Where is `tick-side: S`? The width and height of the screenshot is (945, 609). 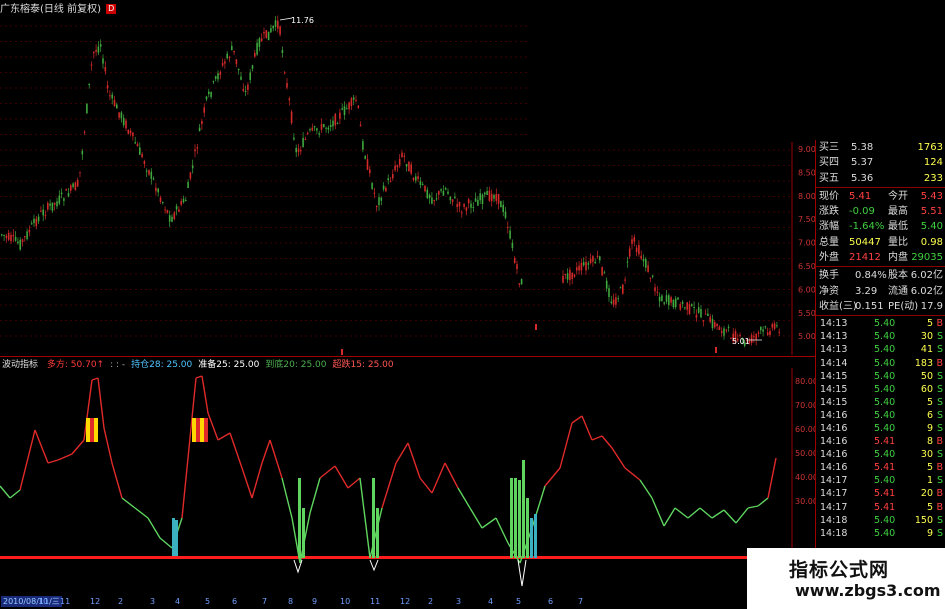
tick-side: S is located at coordinates (939, 429).